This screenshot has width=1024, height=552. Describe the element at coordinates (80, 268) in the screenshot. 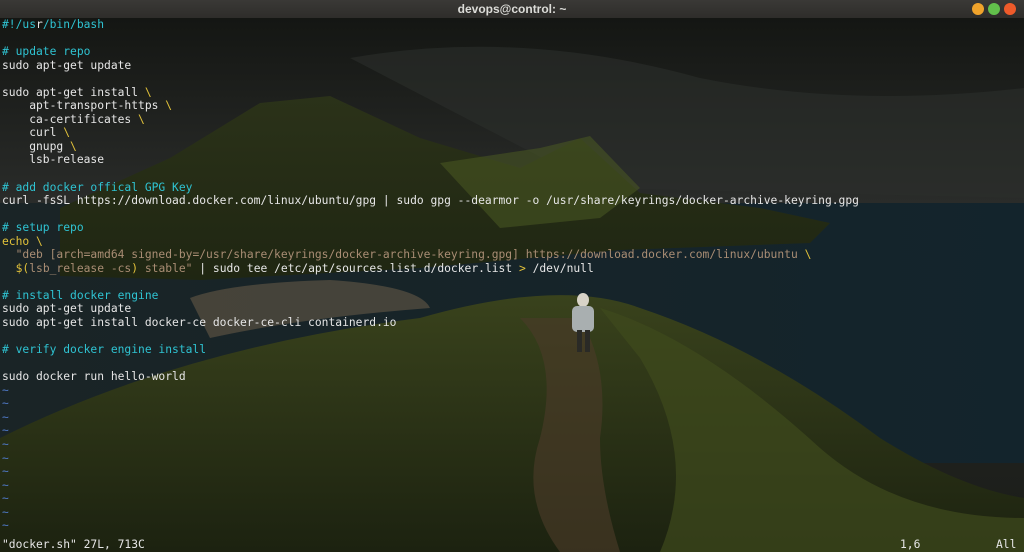

I see `code-token: lsb_release -cs` at that location.